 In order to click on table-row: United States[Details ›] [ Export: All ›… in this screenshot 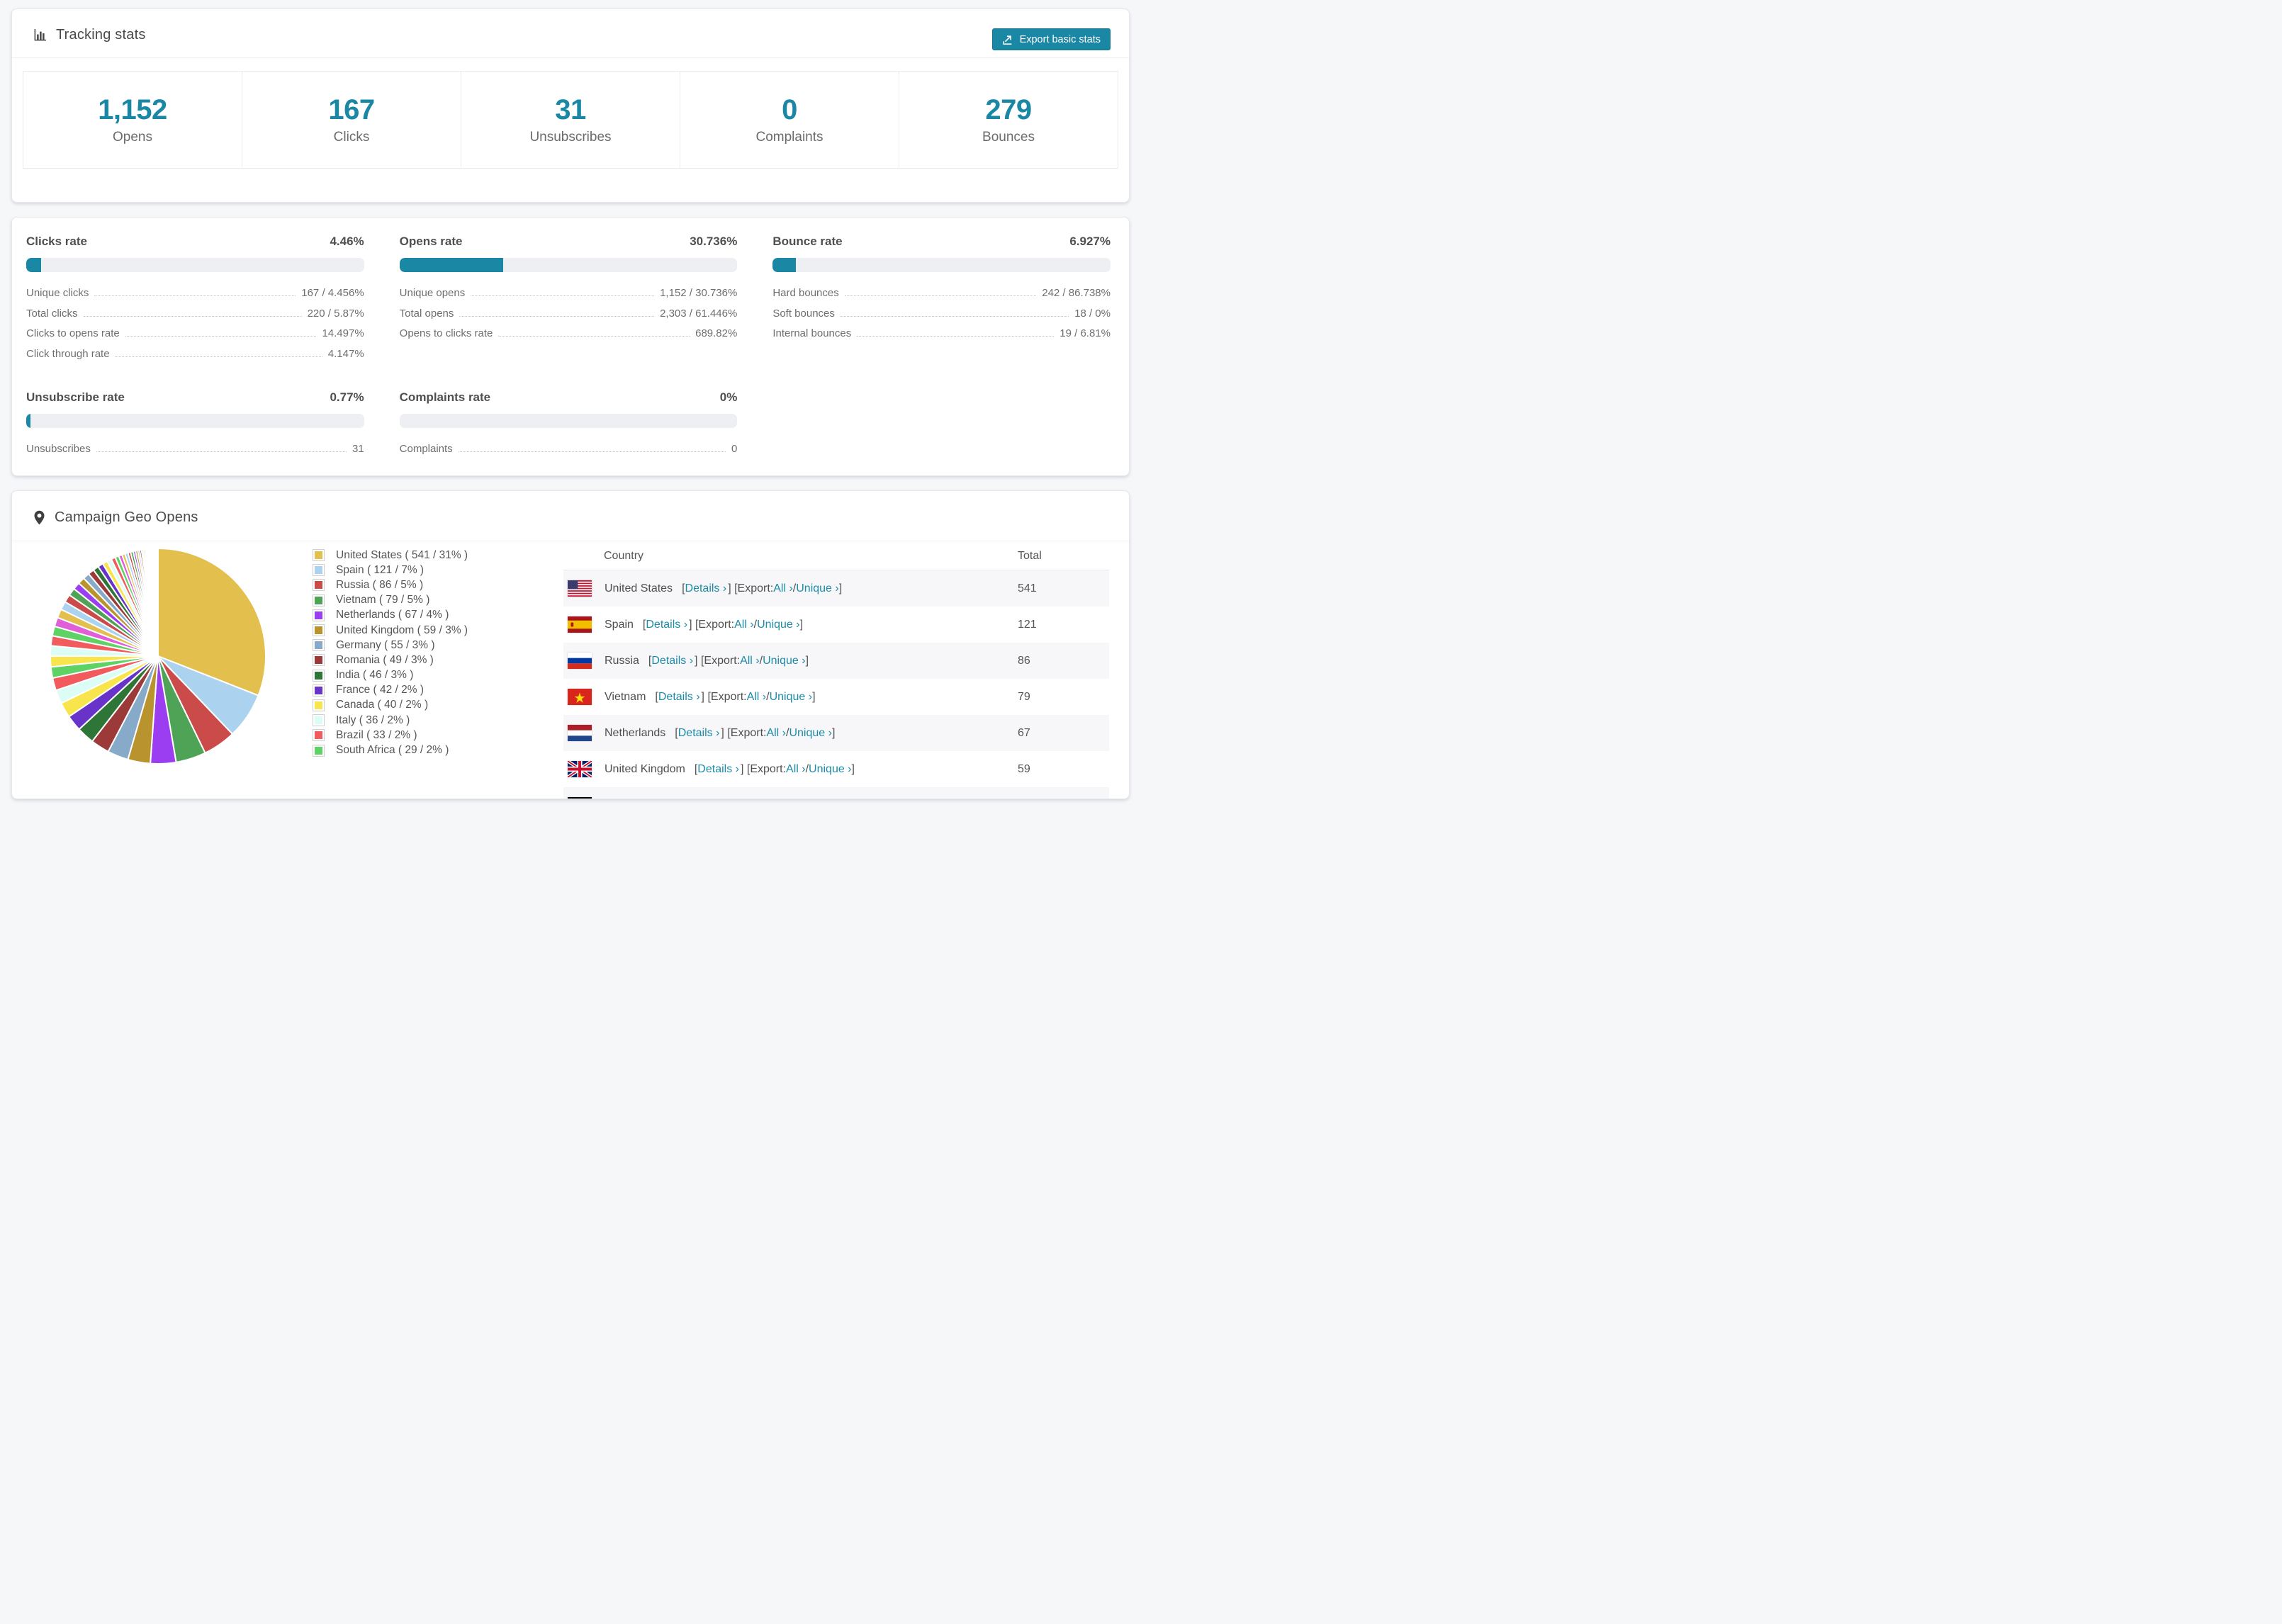, I will do `click(836, 589)`.